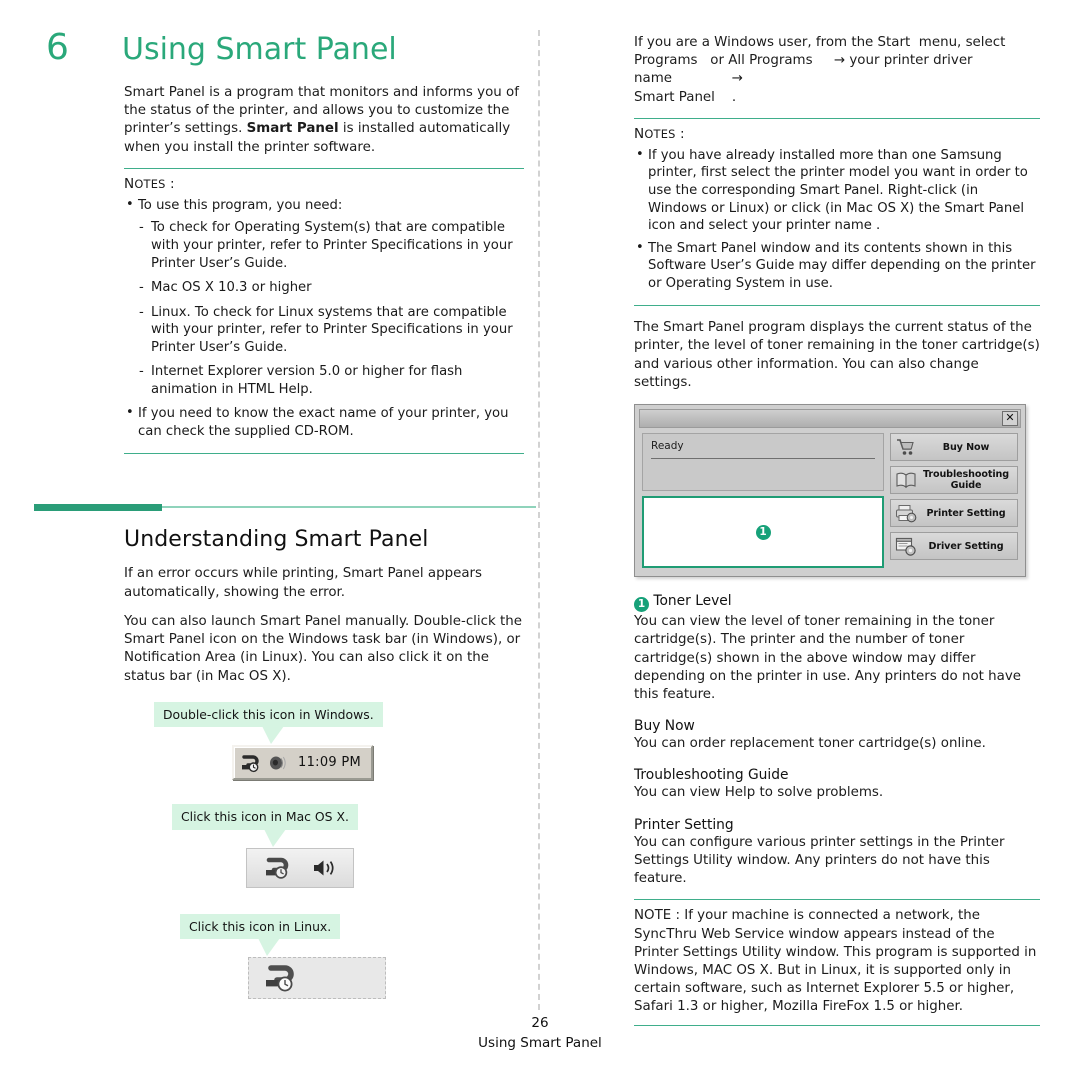  Describe the element at coordinates (540, 1043) in the screenshot. I see `running-title: Using Smart Panel` at that location.